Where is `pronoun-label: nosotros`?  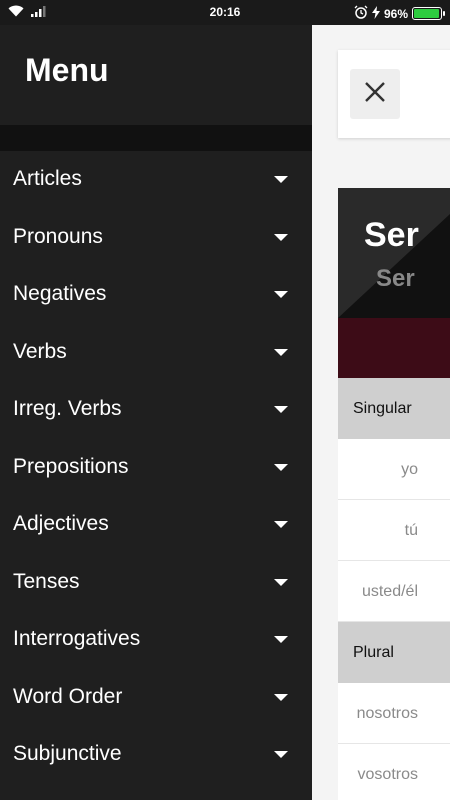 pronoun-label: nosotros is located at coordinates (387, 713).